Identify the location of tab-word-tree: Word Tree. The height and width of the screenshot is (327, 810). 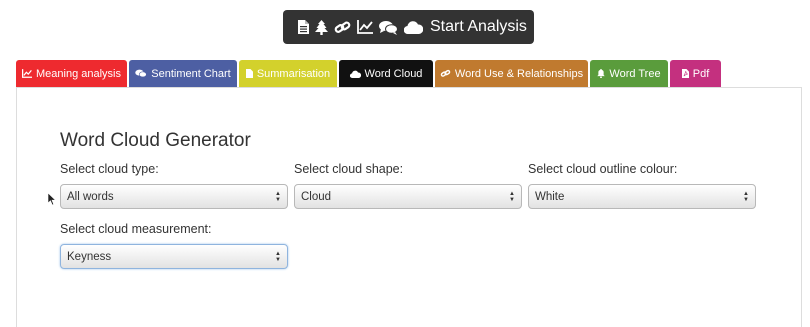
(629, 73).